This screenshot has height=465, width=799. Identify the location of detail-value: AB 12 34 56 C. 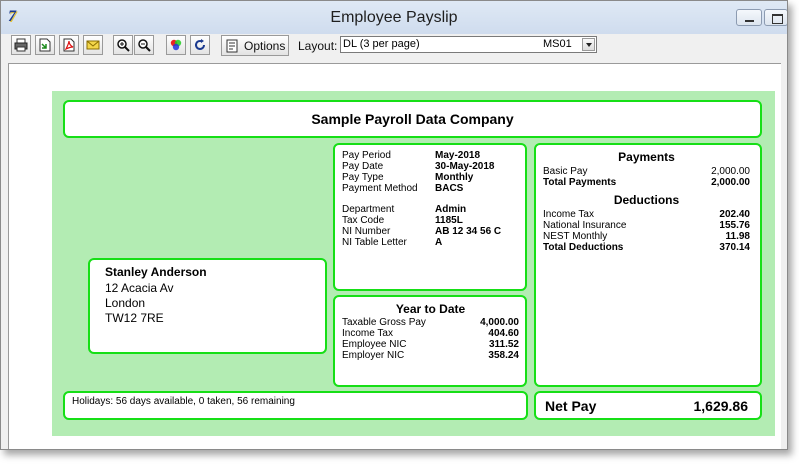
(468, 231).